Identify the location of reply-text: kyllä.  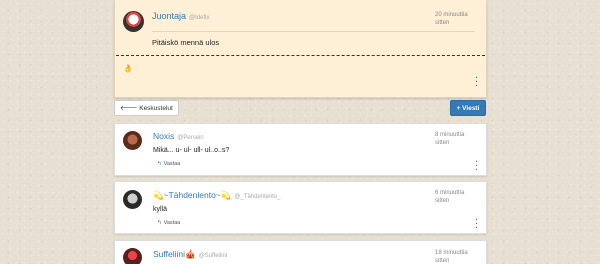
(160, 209).